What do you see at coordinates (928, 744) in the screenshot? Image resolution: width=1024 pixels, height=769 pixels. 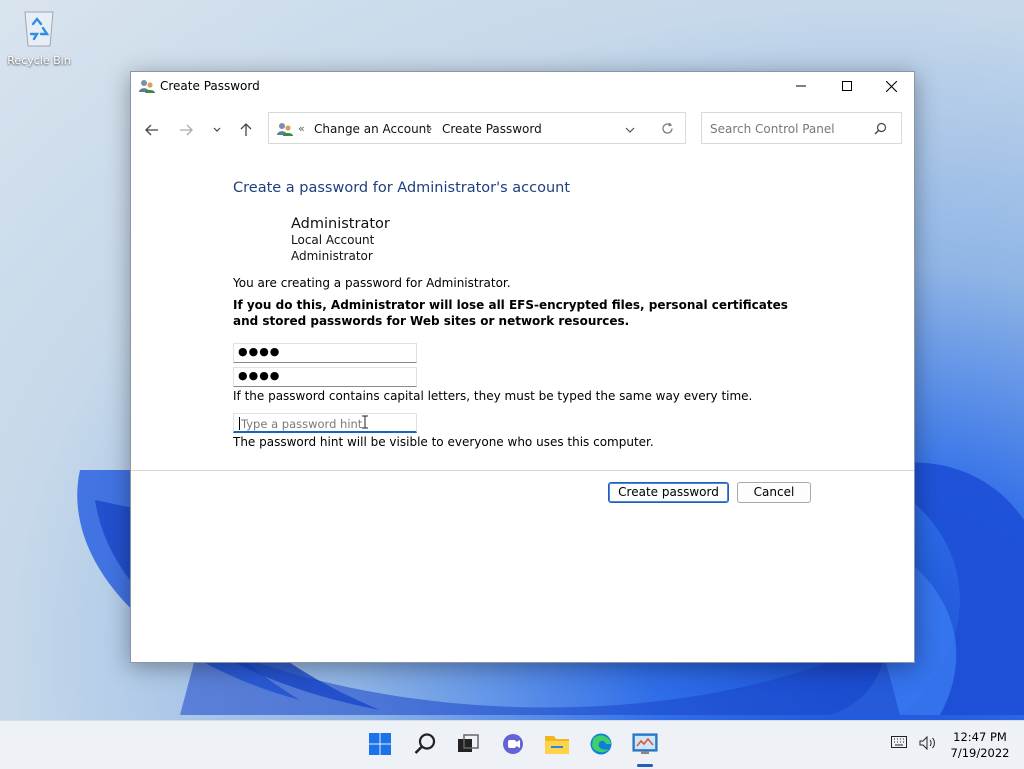 I see `volume-icon` at bounding box center [928, 744].